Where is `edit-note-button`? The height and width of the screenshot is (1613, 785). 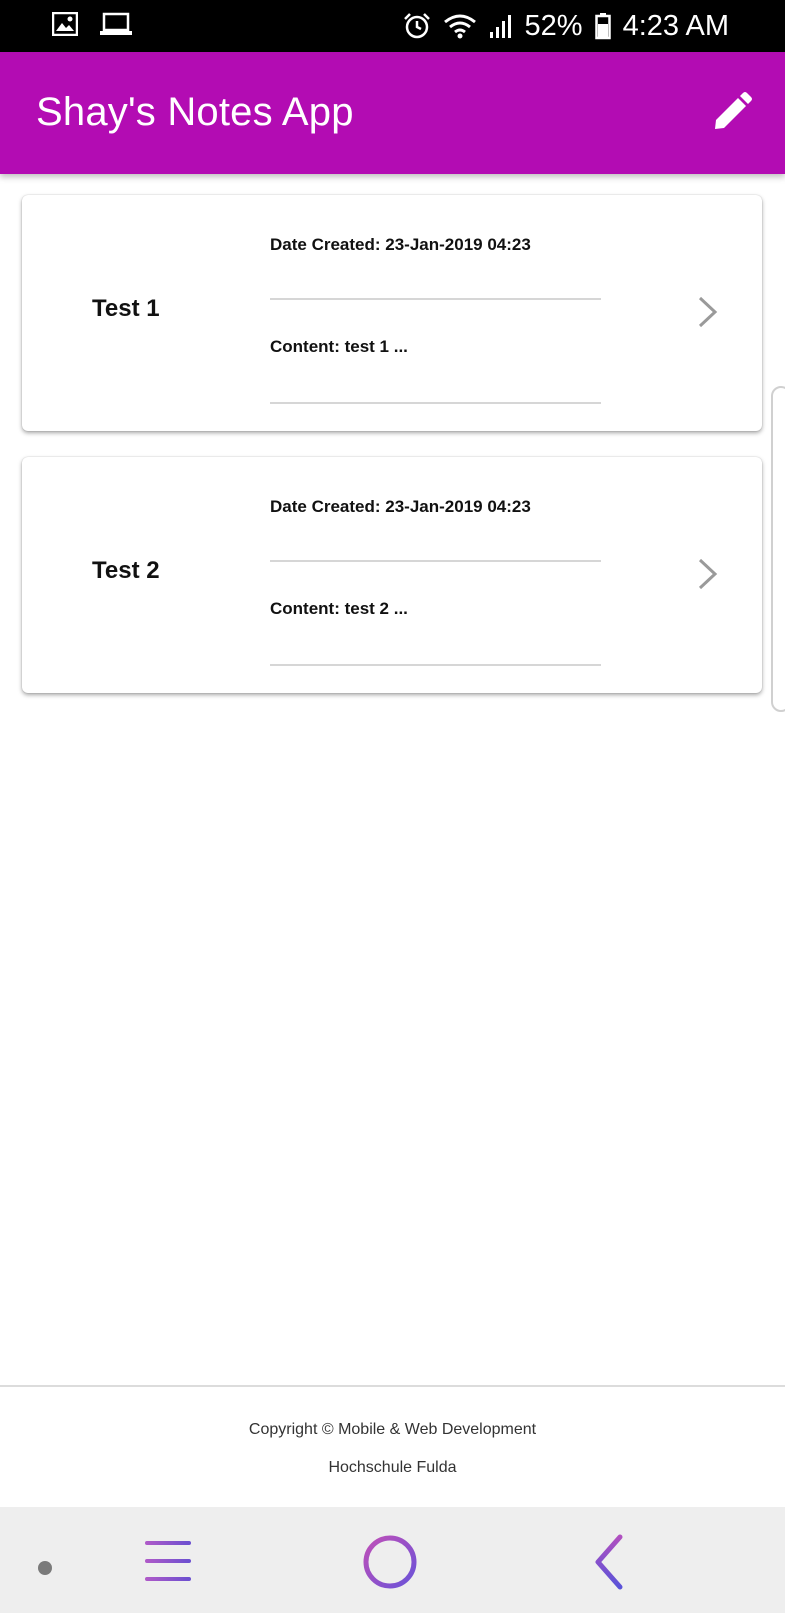
edit-note-button is located at coordinates (732, 112).